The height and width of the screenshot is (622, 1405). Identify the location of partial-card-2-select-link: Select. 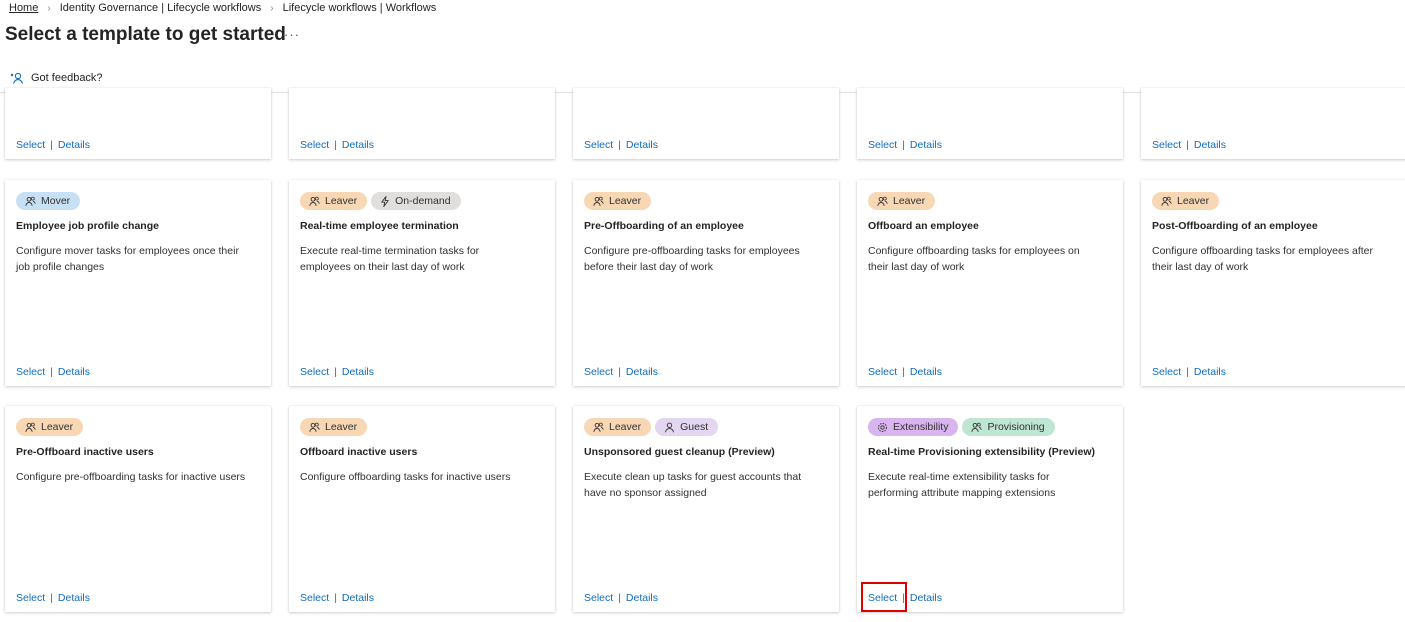
(314, 145).